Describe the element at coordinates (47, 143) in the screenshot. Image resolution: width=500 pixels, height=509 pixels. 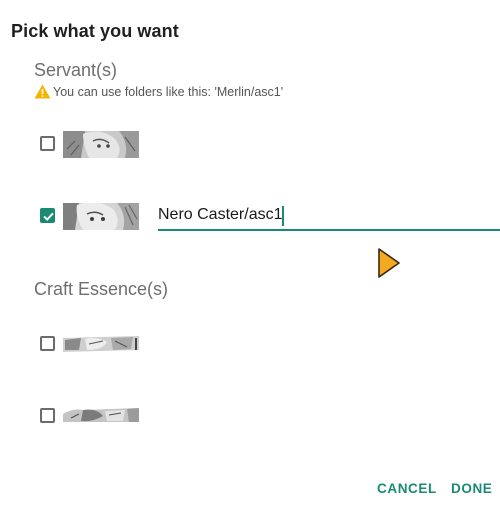
I see `servant-checkbox` at that location.